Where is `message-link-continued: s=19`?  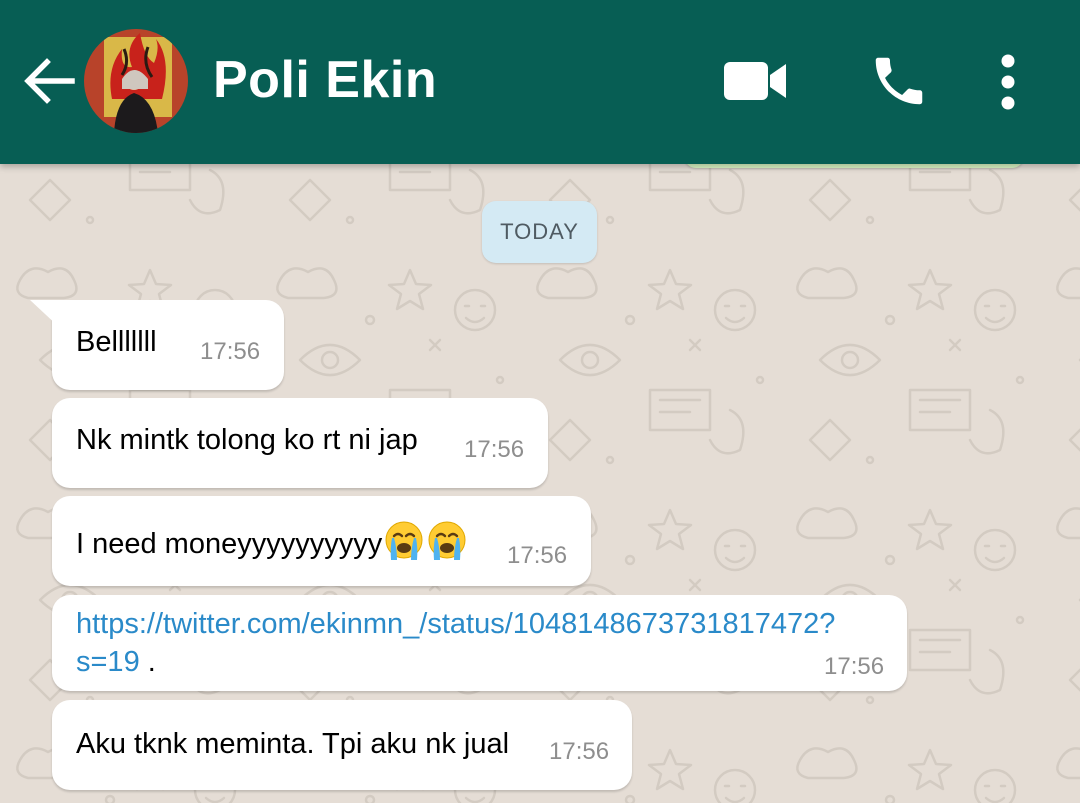
message-link-continued: s=19 is located at coordinates (108, 662).